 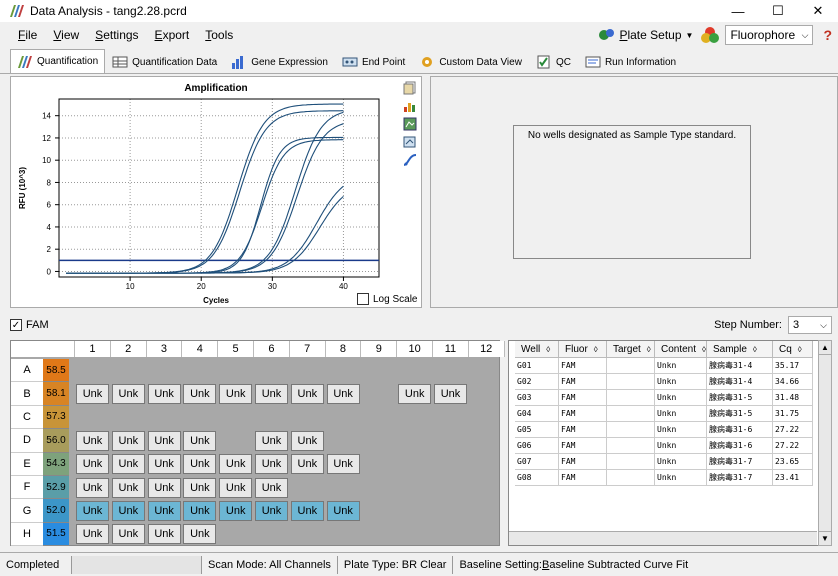 I want to click on column-header-fluor: Fluor ◊, so click(x=583, y=349).